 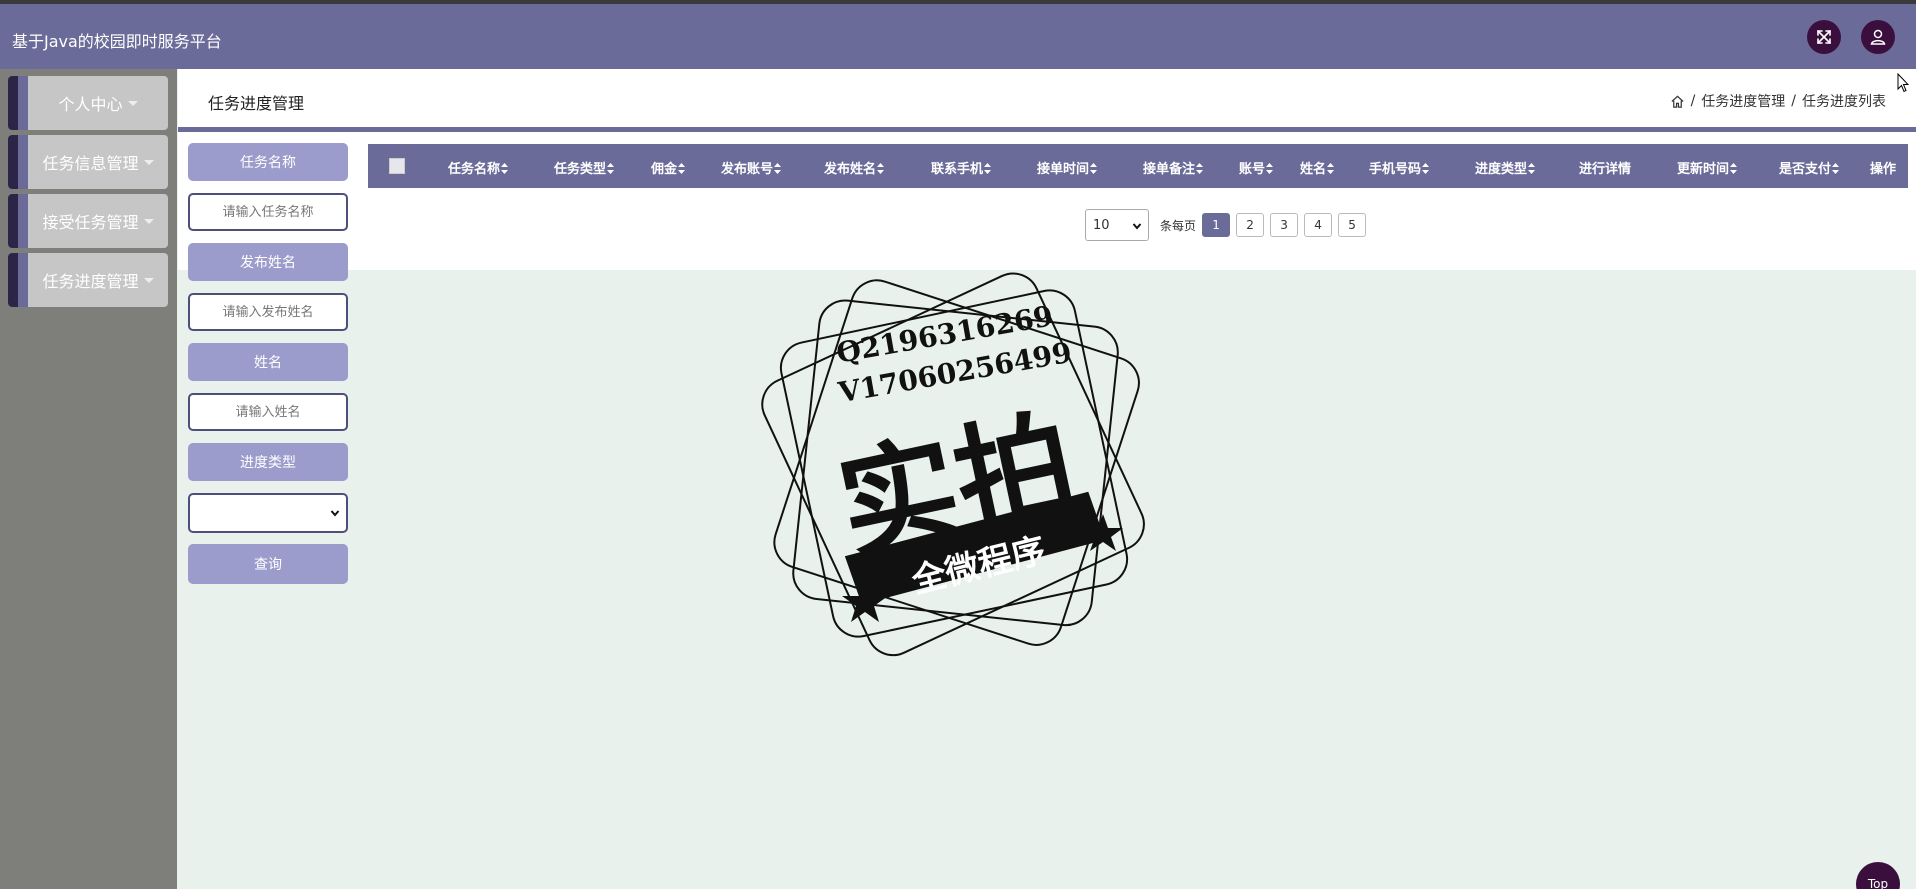 What do you see at coordinates (957, 468) in the screenshot?
I see `watermark-stamp: Q2196316269 V17060256499 实拍 全微程序` at bounding box center [957, 468].